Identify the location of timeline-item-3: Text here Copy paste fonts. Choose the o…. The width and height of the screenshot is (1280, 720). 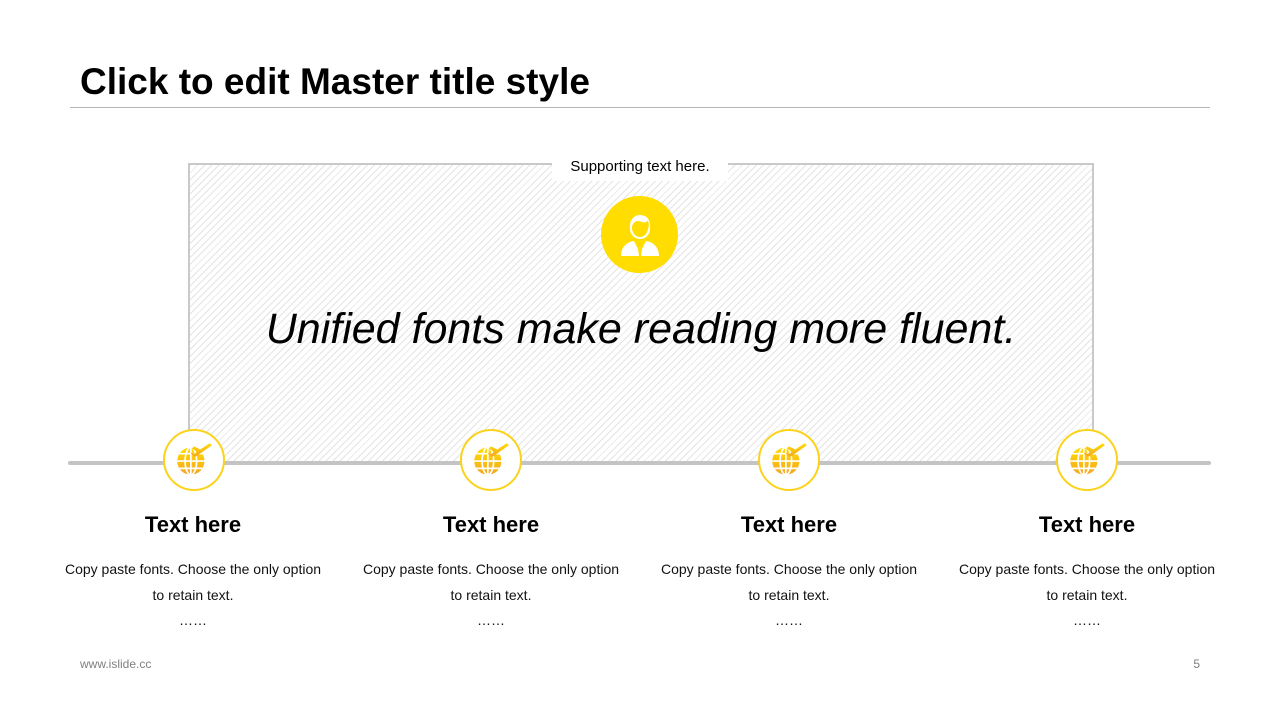
(789, 569).